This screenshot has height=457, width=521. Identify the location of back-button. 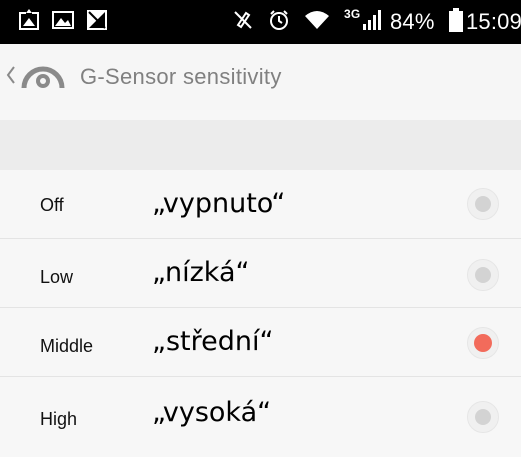
(36, 77).